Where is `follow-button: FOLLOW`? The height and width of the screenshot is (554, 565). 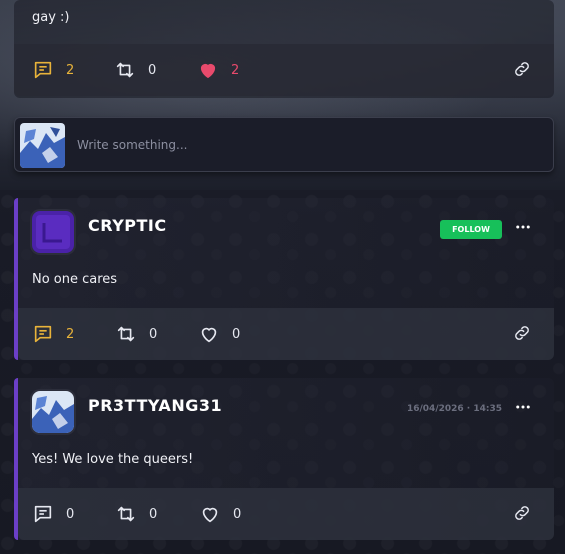
follow-button: FOLLOW is located at coordinates (471, 229).